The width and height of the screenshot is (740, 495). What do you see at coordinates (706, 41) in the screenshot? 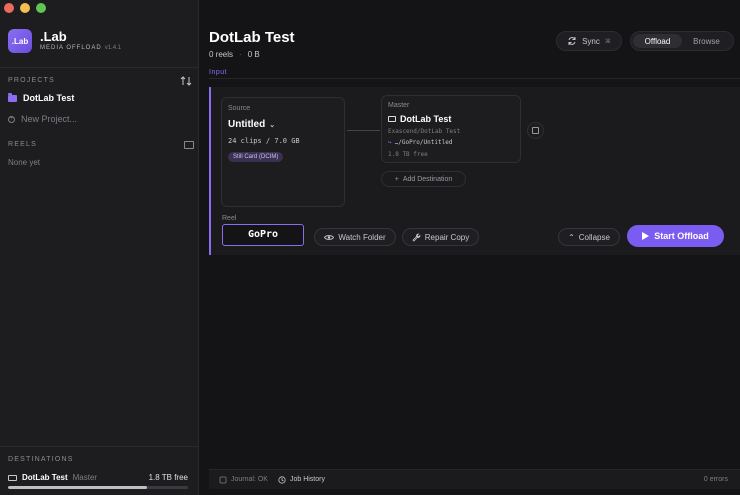
I see `tab-browse: Browse` at bounding box center [706, 41].